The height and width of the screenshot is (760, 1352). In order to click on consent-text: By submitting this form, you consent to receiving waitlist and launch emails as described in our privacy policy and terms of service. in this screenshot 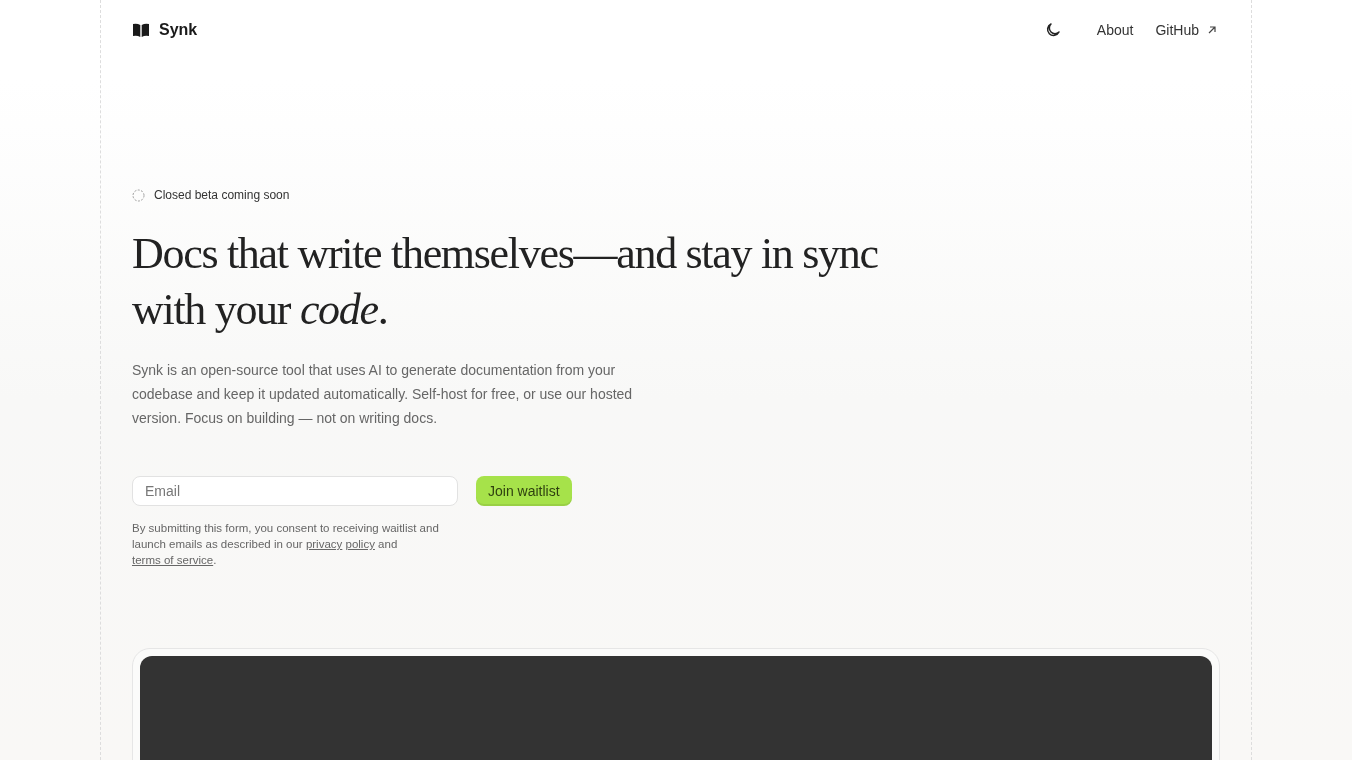, I will do `click(286, 544)`.